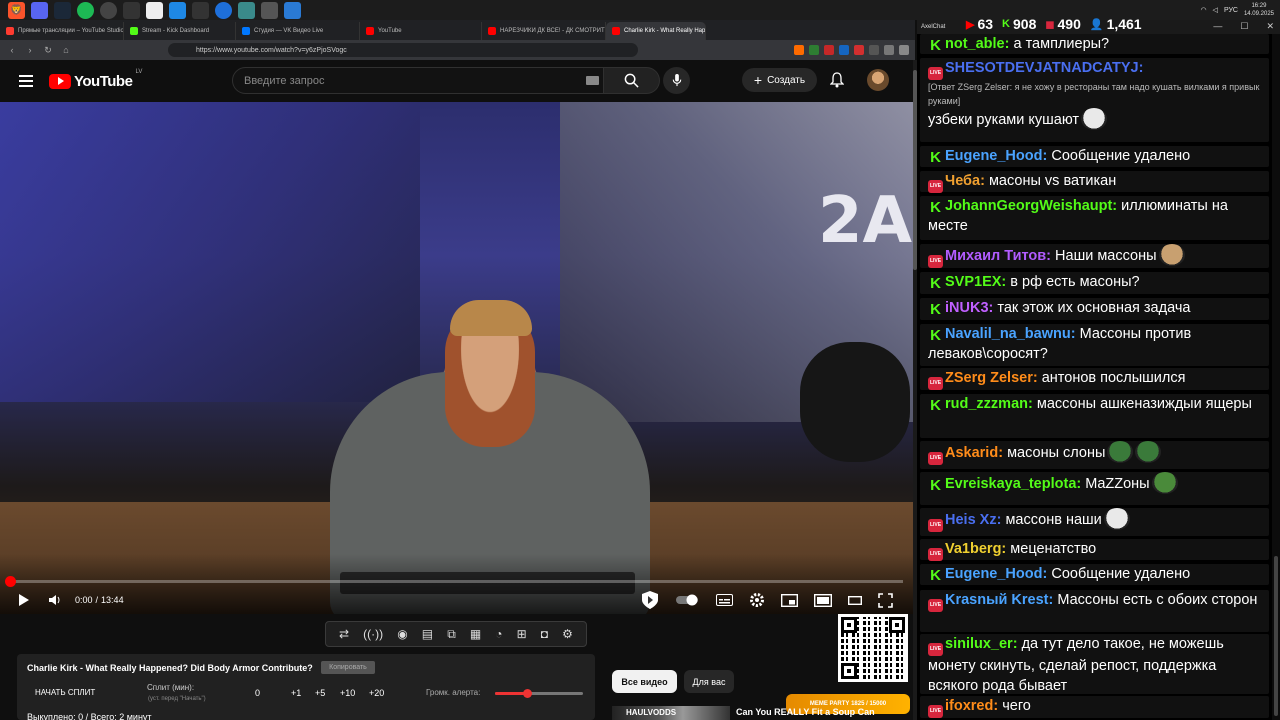 Image resolution: width=1280 pixels, height=720 pixels. What do you see at coordinates (991, 378) in the screenshot?
I see `chat-nickname: ZSerg Zelser:` at bounding box center [991, 378].